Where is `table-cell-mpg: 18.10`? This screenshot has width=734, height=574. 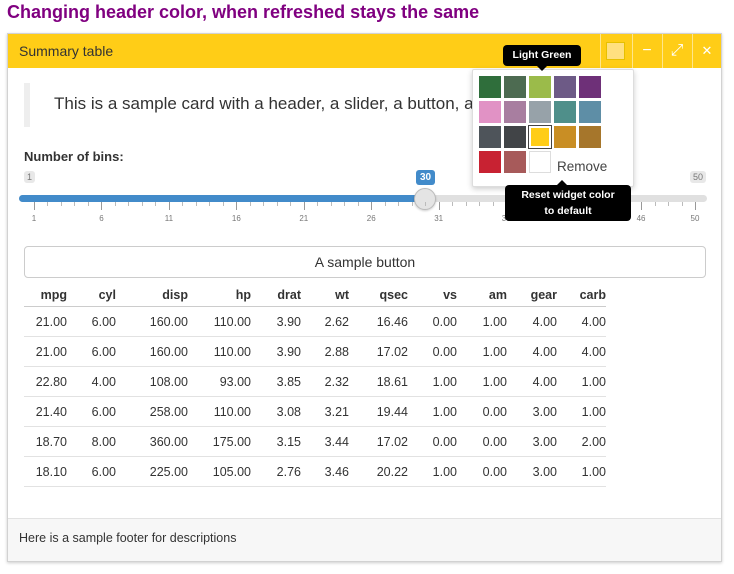 table-cell-mpg: 18.10 is located at coordinates (45, 471).